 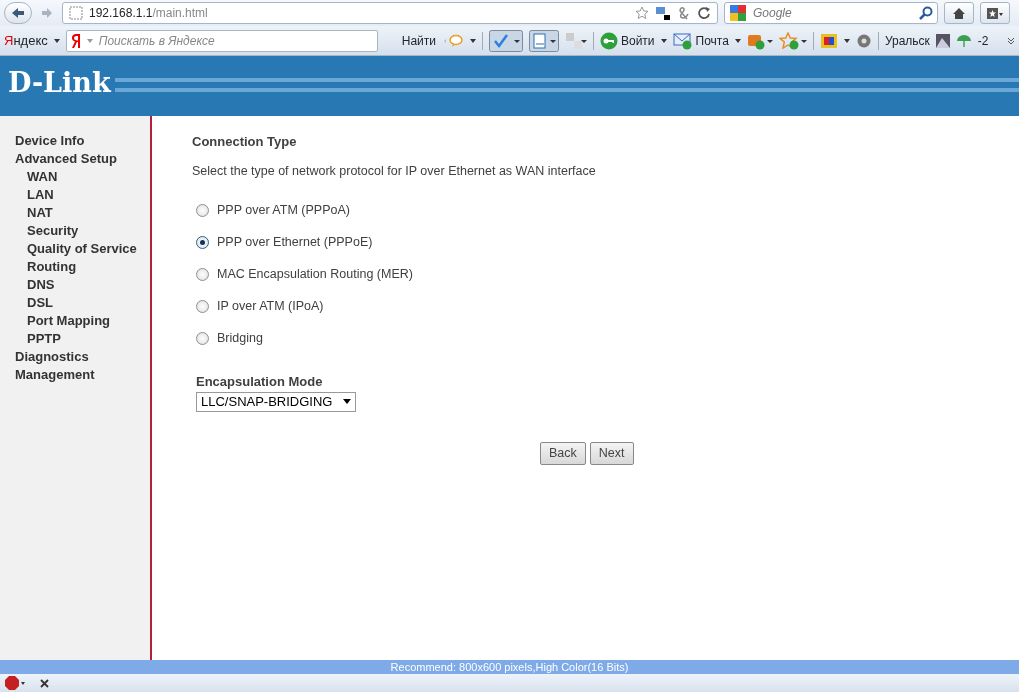 I want to click on sidebar-link: Diagnostics, so click(x=82, y=357).